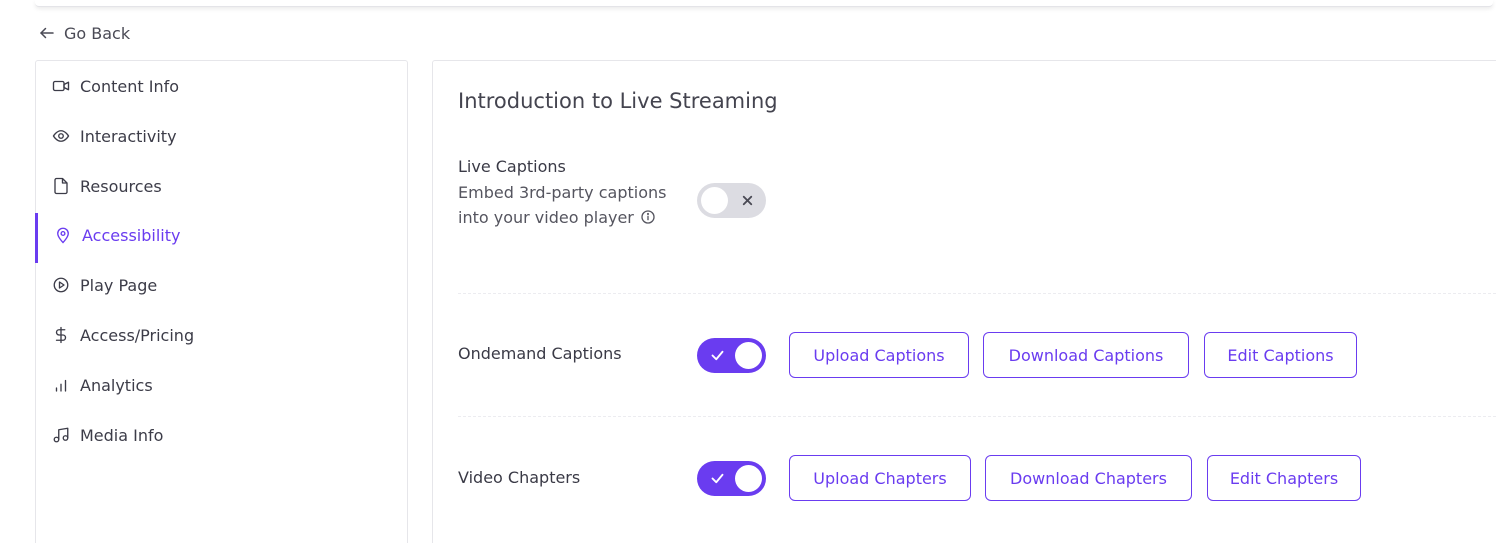  What do you see at coordinates (61, 435) in the screenshot?
I see `music-icon` at bounding box center [61, 435].